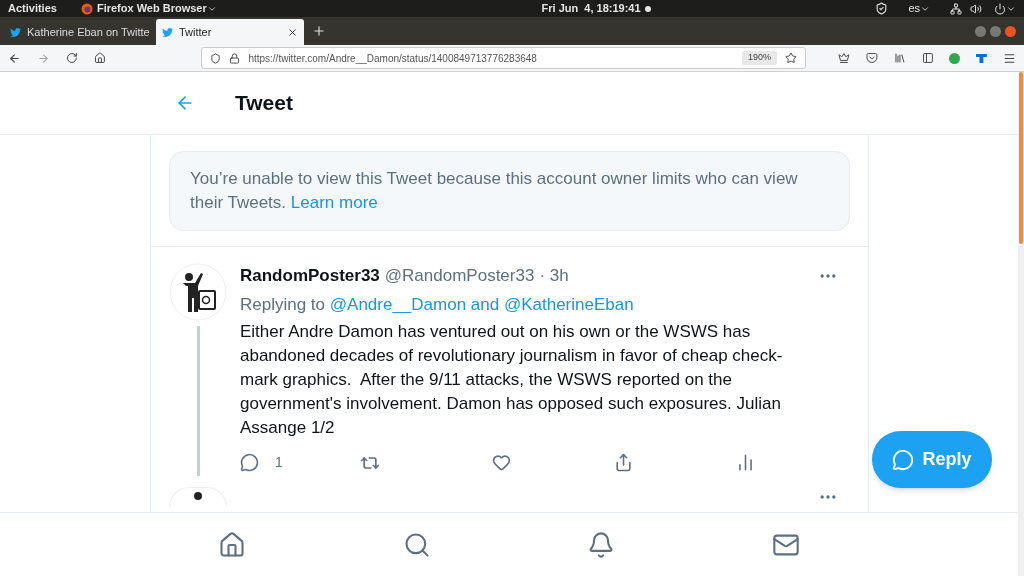 The image size is (1024, 576). Describe the element at coordinates (264, 103) in the screenshot. I see `page-title: Tweet` at that location.